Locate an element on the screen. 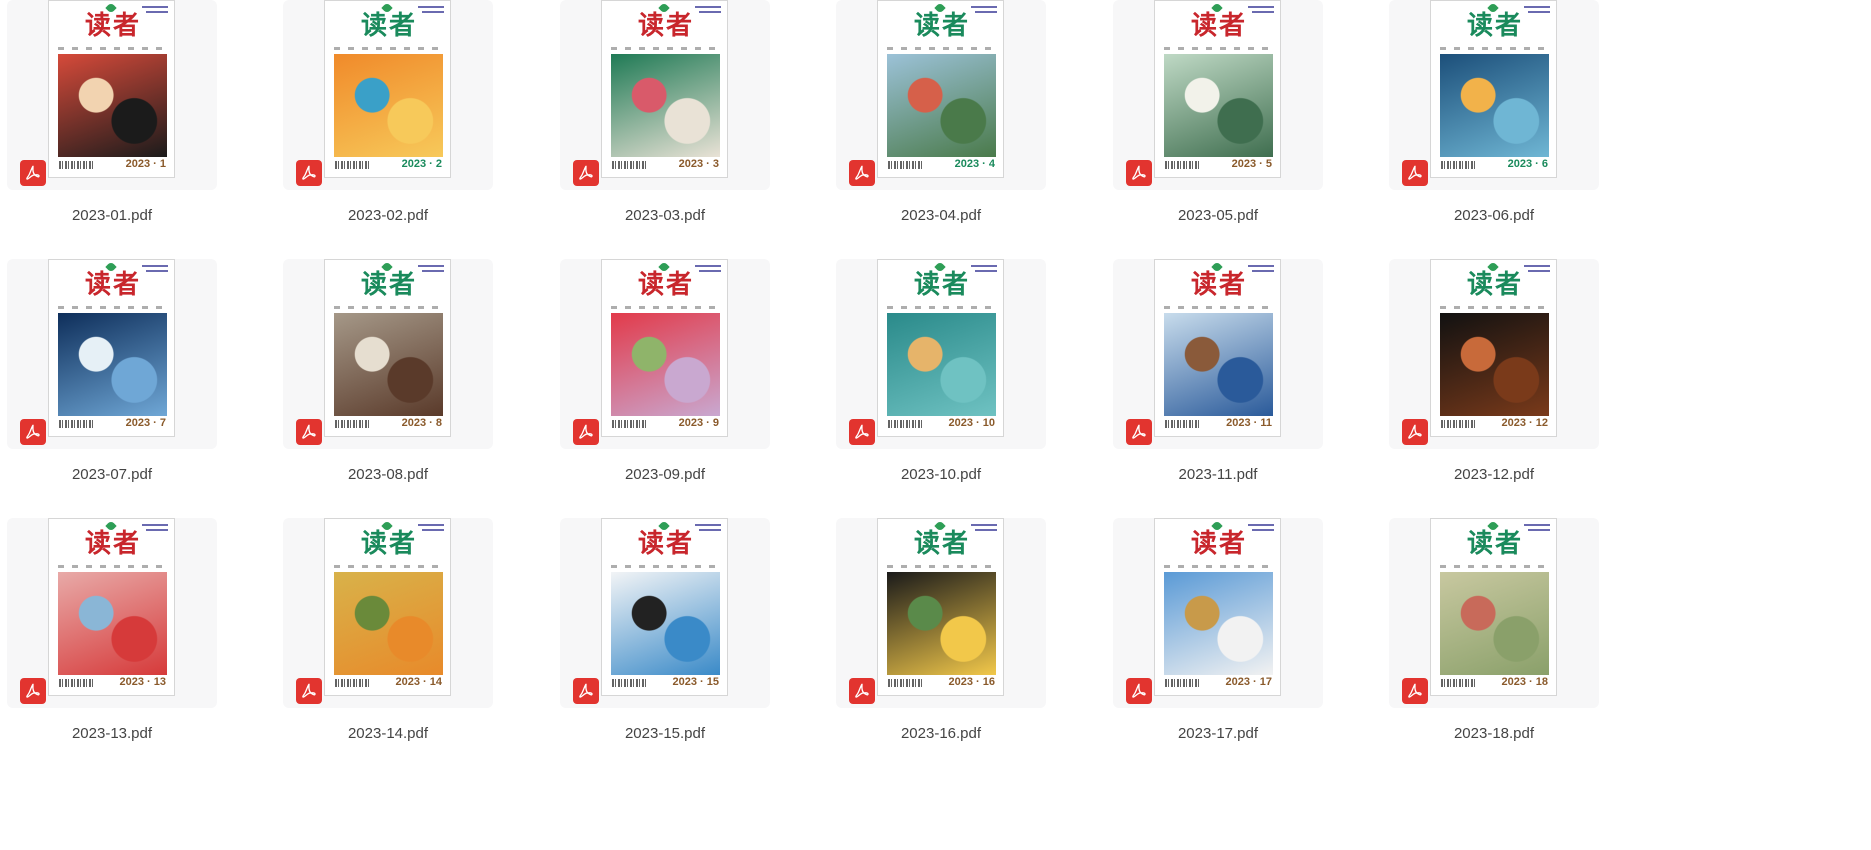 Image resolution: width=1871 pixels, height=850 pixels. file-item: 读者 2023 · 10 2023-10.pdf is located at coordinates (941, 371).